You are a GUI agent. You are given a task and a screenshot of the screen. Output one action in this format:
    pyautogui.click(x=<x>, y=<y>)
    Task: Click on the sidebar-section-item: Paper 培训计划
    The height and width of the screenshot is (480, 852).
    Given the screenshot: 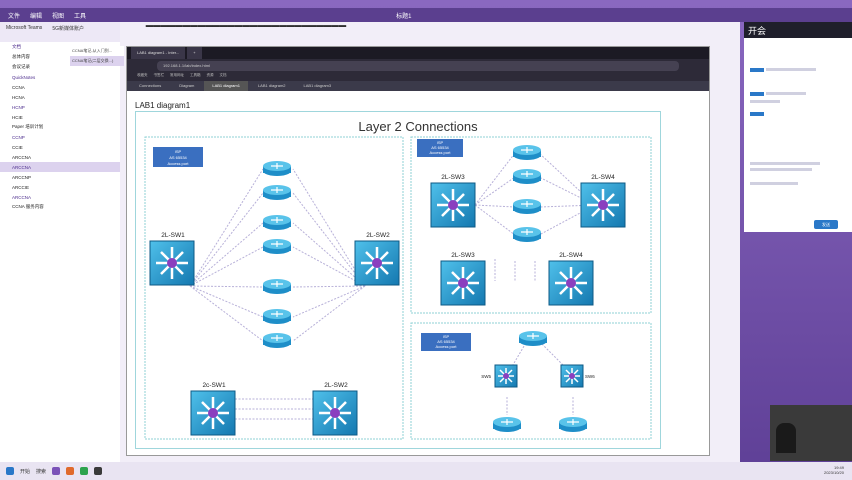 What is the action you would take?
    pyautogui.click(x=60, y=127)
    